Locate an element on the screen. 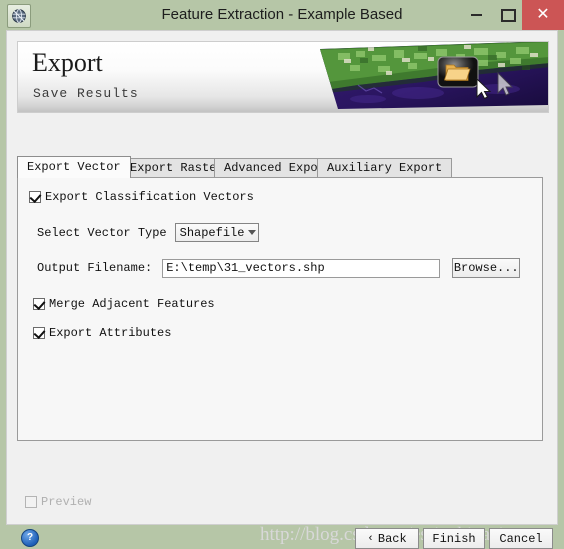 This screenshot has height=549, width=564. output-filename-input: E:\temp\31_vectors.shp is located at coordinates (301, 268).